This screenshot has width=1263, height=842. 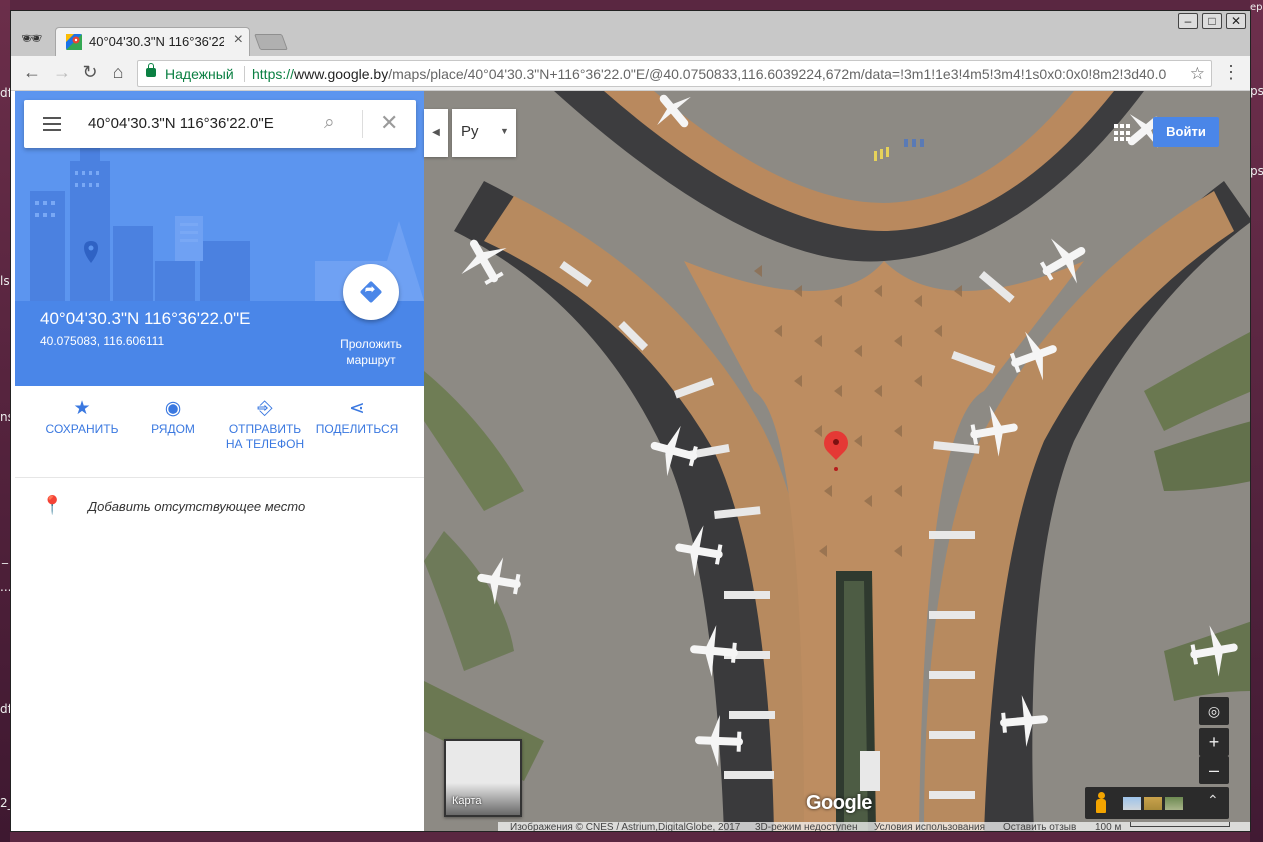 I want to click on street-view-bar: ⌃, so click(x=1157, y=803).